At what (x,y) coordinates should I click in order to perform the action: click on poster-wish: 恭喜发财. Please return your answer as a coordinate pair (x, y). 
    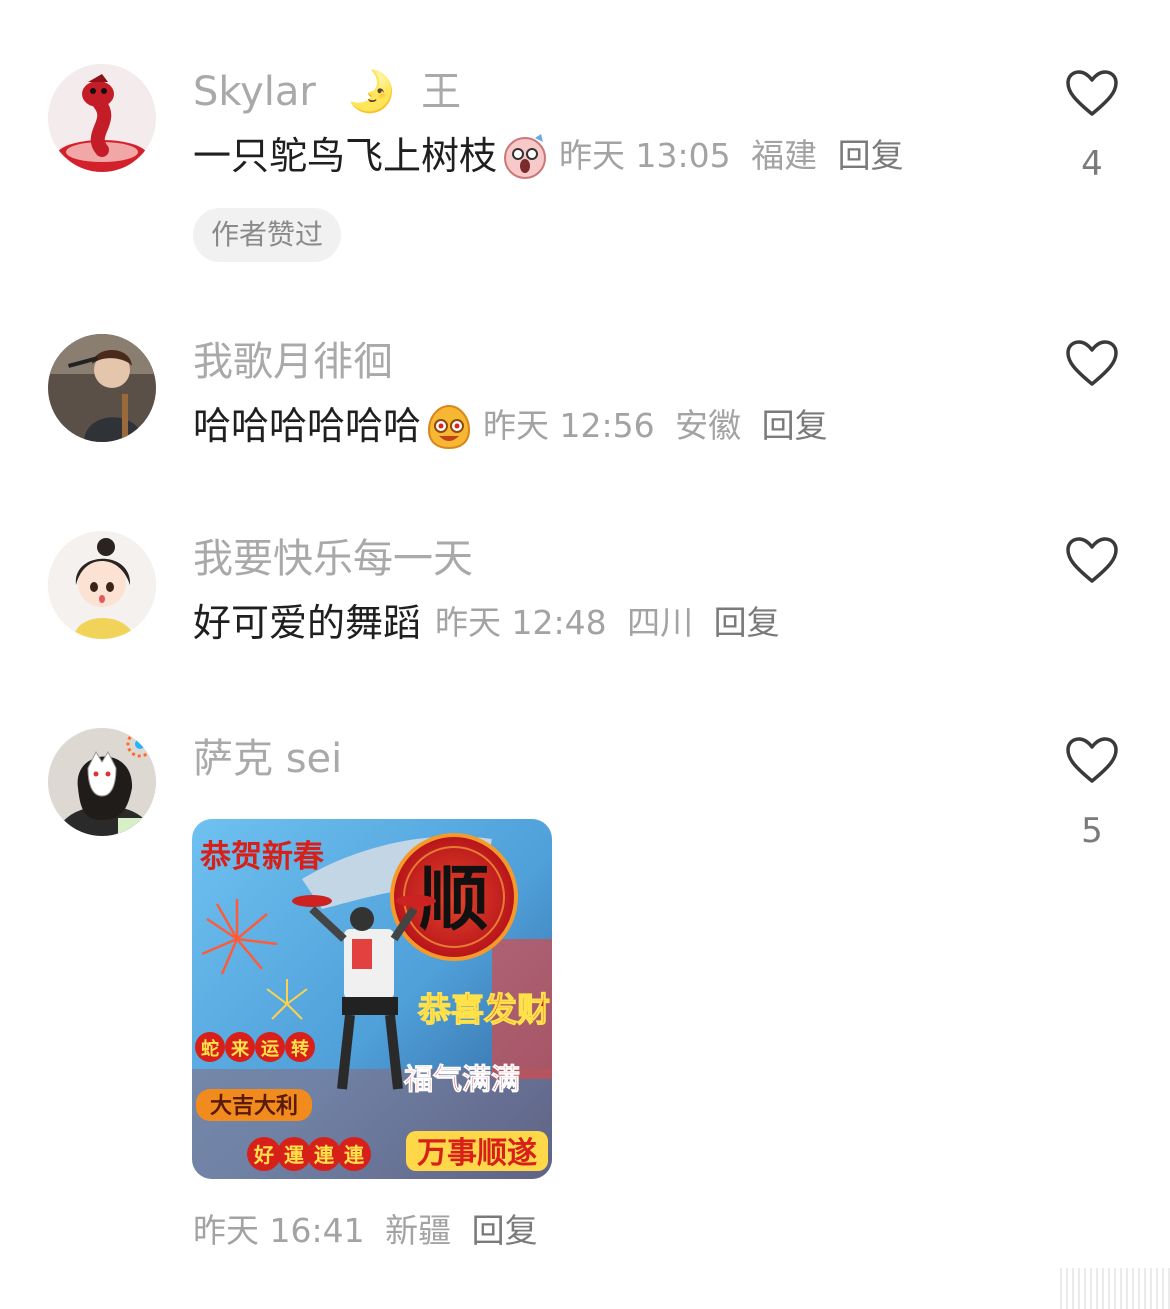
    Looking at the image, I should click on (483, 1009).